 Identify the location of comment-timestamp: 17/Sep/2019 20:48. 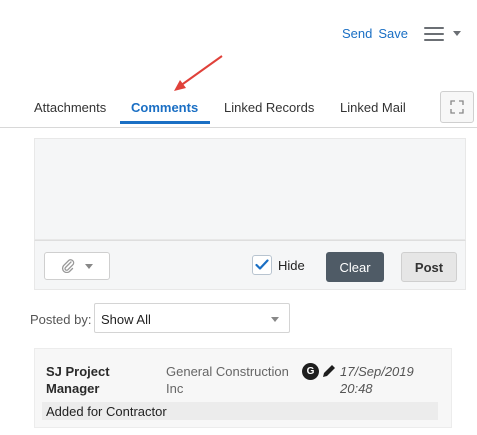
(377, 380).